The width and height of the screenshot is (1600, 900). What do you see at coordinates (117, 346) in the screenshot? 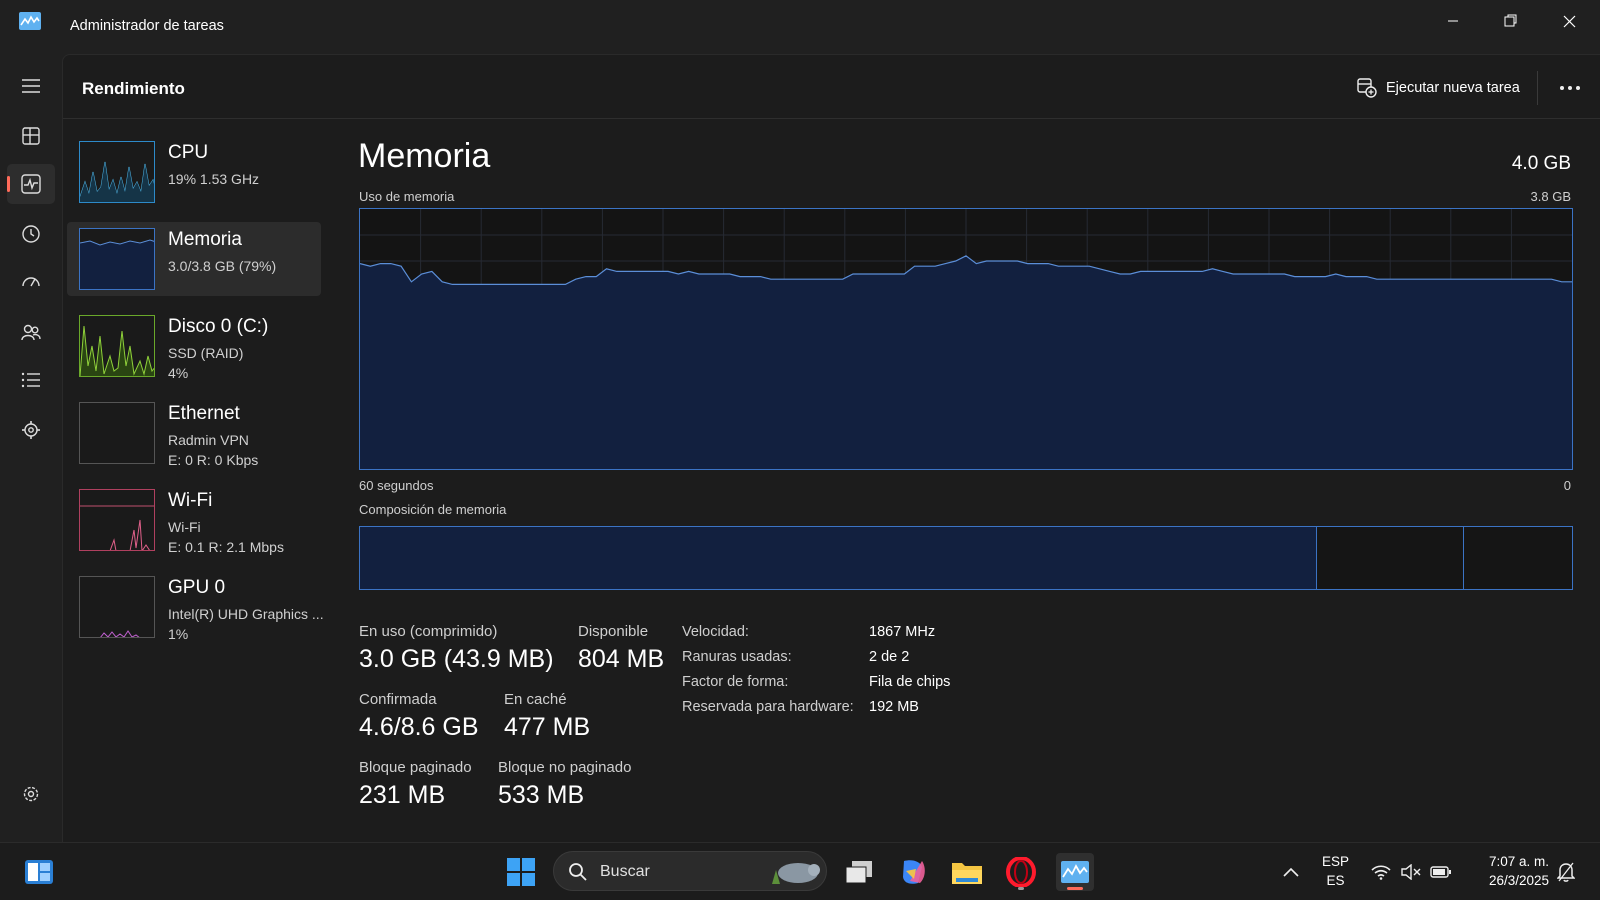
I see `disk-thumbnail` at bounding box center [117, 346].